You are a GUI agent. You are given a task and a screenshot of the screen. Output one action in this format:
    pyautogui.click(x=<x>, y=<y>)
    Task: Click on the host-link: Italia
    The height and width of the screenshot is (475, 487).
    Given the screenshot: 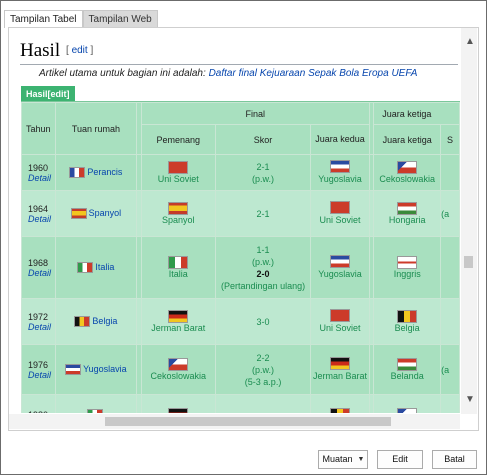 What is the action you would take?
    pyautogui.click(x=104, y=267)
    